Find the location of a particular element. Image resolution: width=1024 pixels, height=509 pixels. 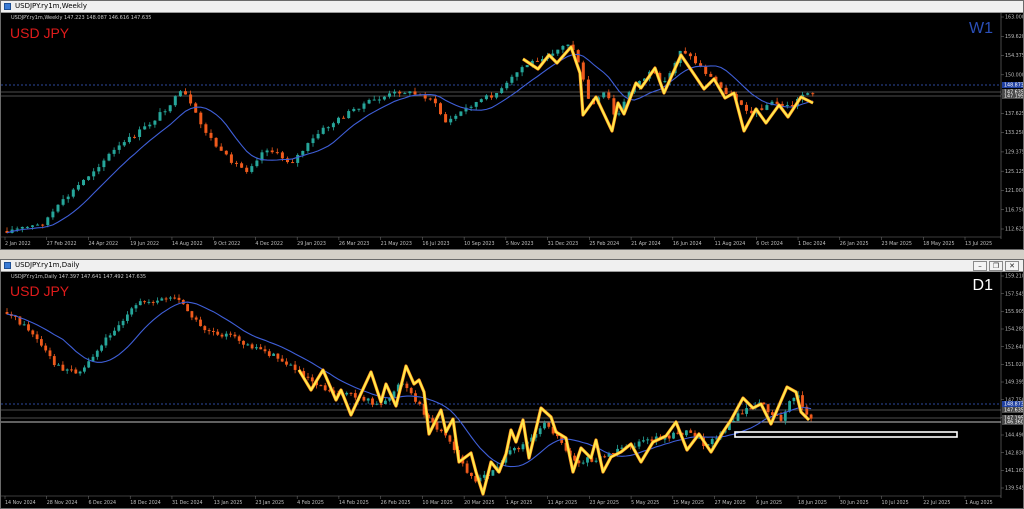

chart-icon is located at coordinates (7, 6).